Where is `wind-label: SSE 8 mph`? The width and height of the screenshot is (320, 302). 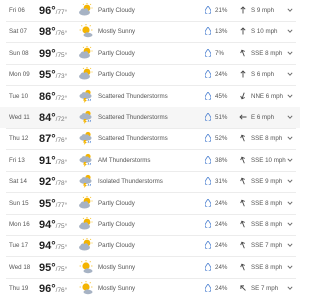
wind-label: SSE 8 mph is located at coordinates (267, 138).